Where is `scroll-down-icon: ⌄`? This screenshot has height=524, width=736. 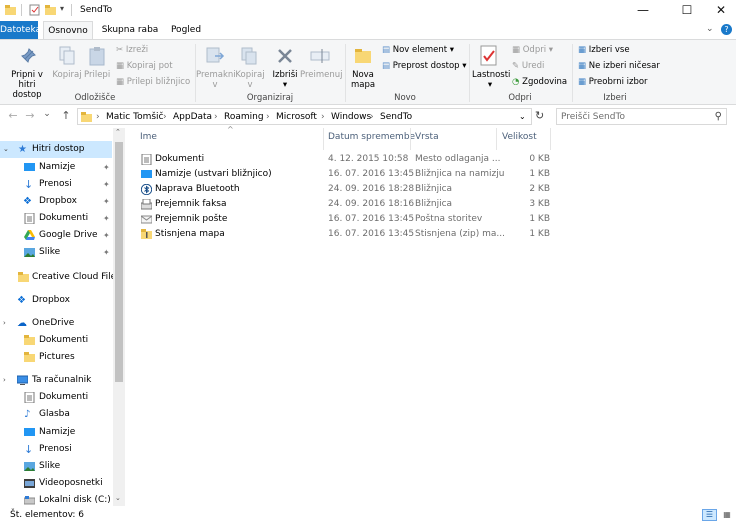 scroll-down-icon: ⌄ is located at coordinates (118, 498).